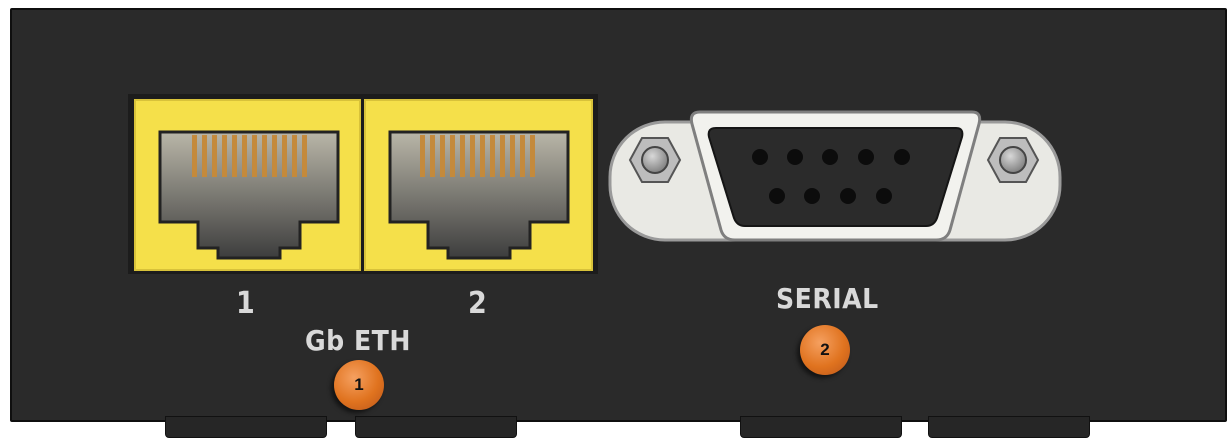  Describe the element at coordinates (827, 298) in the screenshot. I see `serial-port-label: SERIAL` at that location.